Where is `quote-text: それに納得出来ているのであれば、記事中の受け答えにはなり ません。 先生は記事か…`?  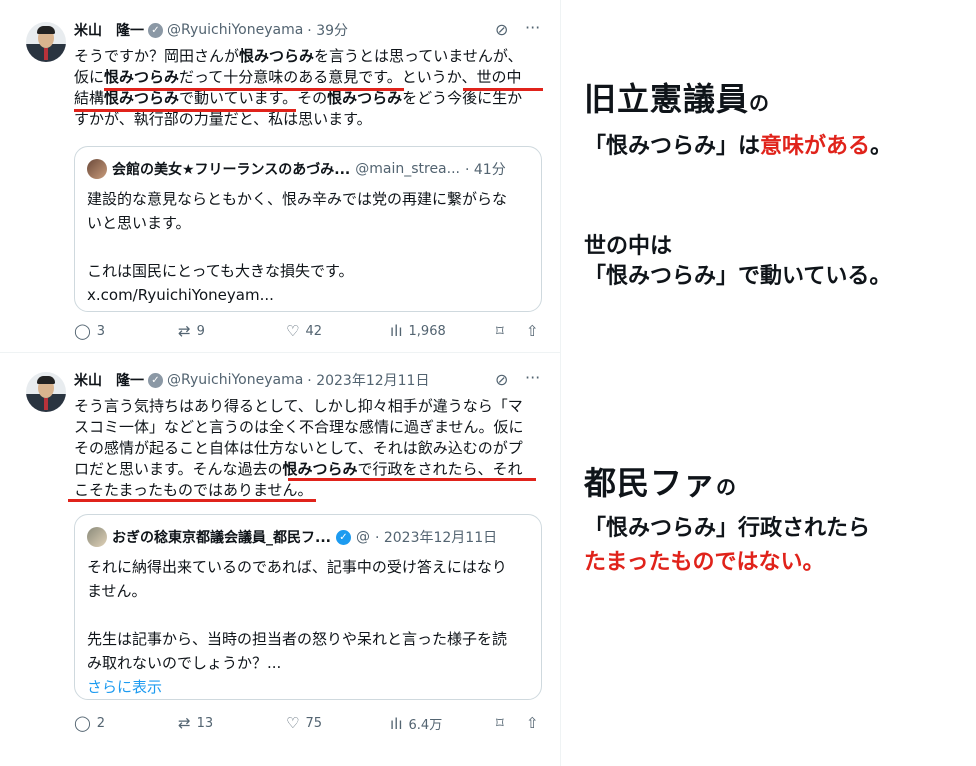 quote-text: それに納得出来ているのであれば、記事中の受け答えにはなり ません。 先生は記事か… is located at coordinates (309, 627).